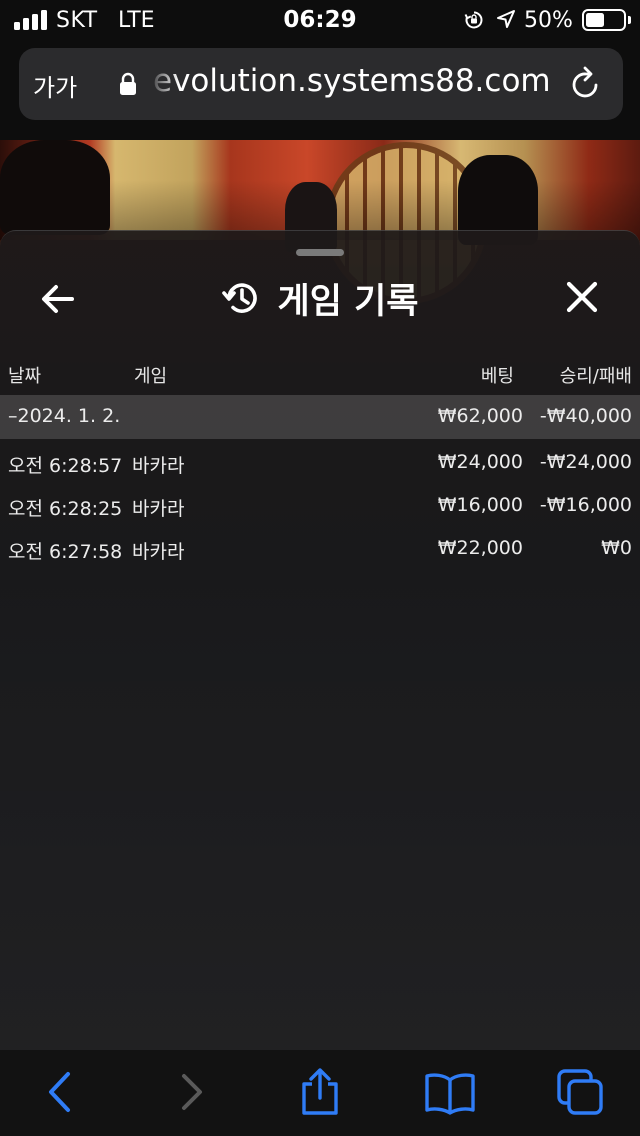 The height and width of the screenshot is (1136, 640). What do you see at coordinates (64, 416) in the screenshot?
I see `summary-date: –2024. 1. 2.` at bounding box center [64, 416].